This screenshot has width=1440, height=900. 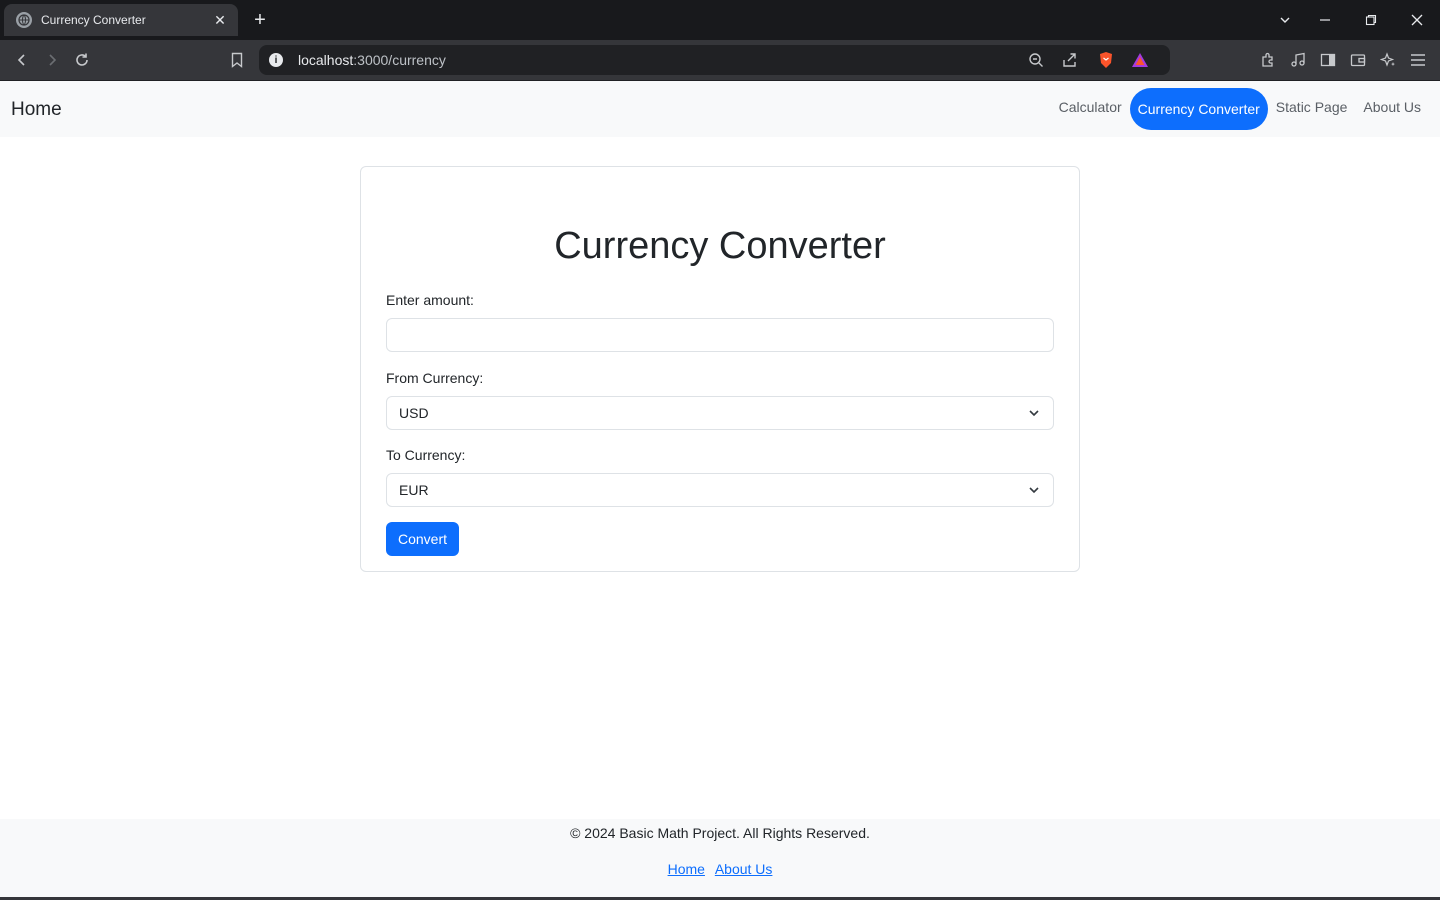 I want to click on reload-icon, so click(x=82, y=60).